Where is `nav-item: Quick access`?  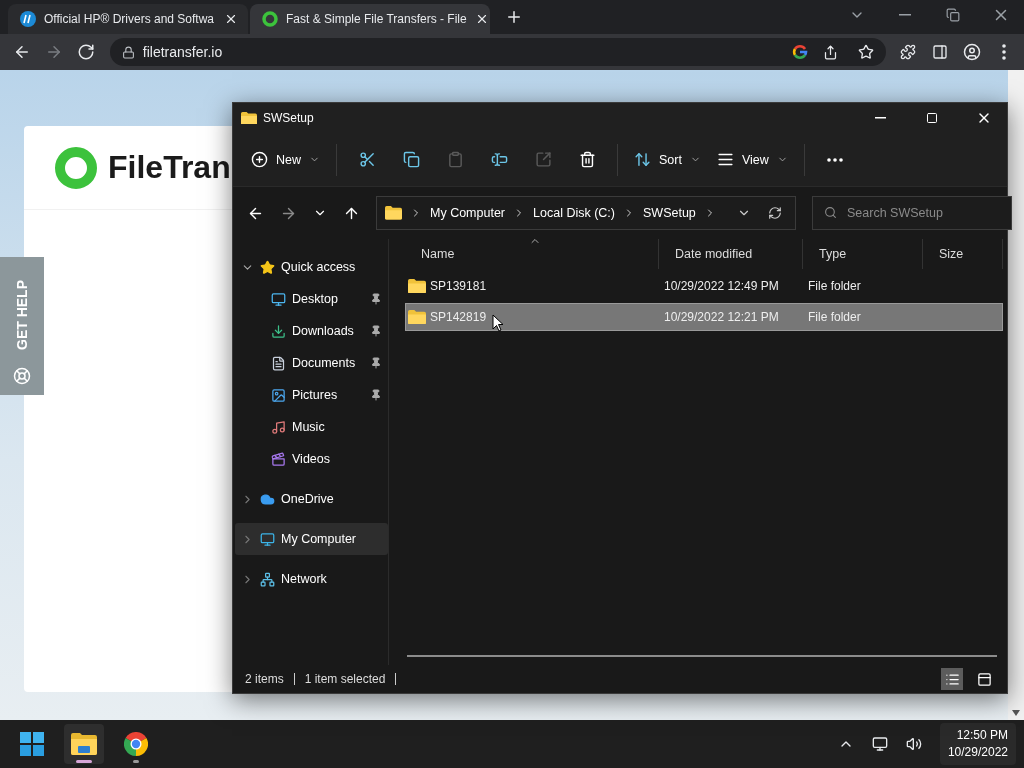
nav-item: Quick access is located at coordinates (311, 267).